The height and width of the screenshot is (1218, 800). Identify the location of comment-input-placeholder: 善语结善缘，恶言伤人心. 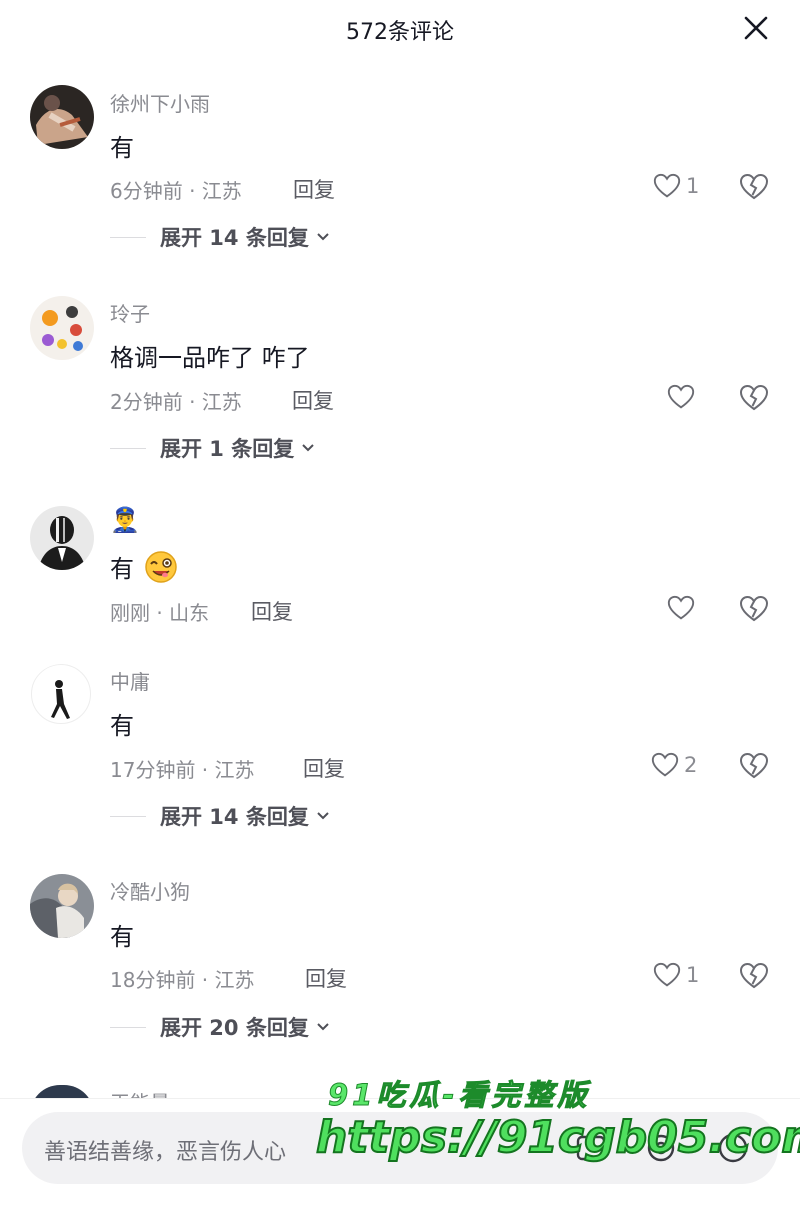
(165, 1152).